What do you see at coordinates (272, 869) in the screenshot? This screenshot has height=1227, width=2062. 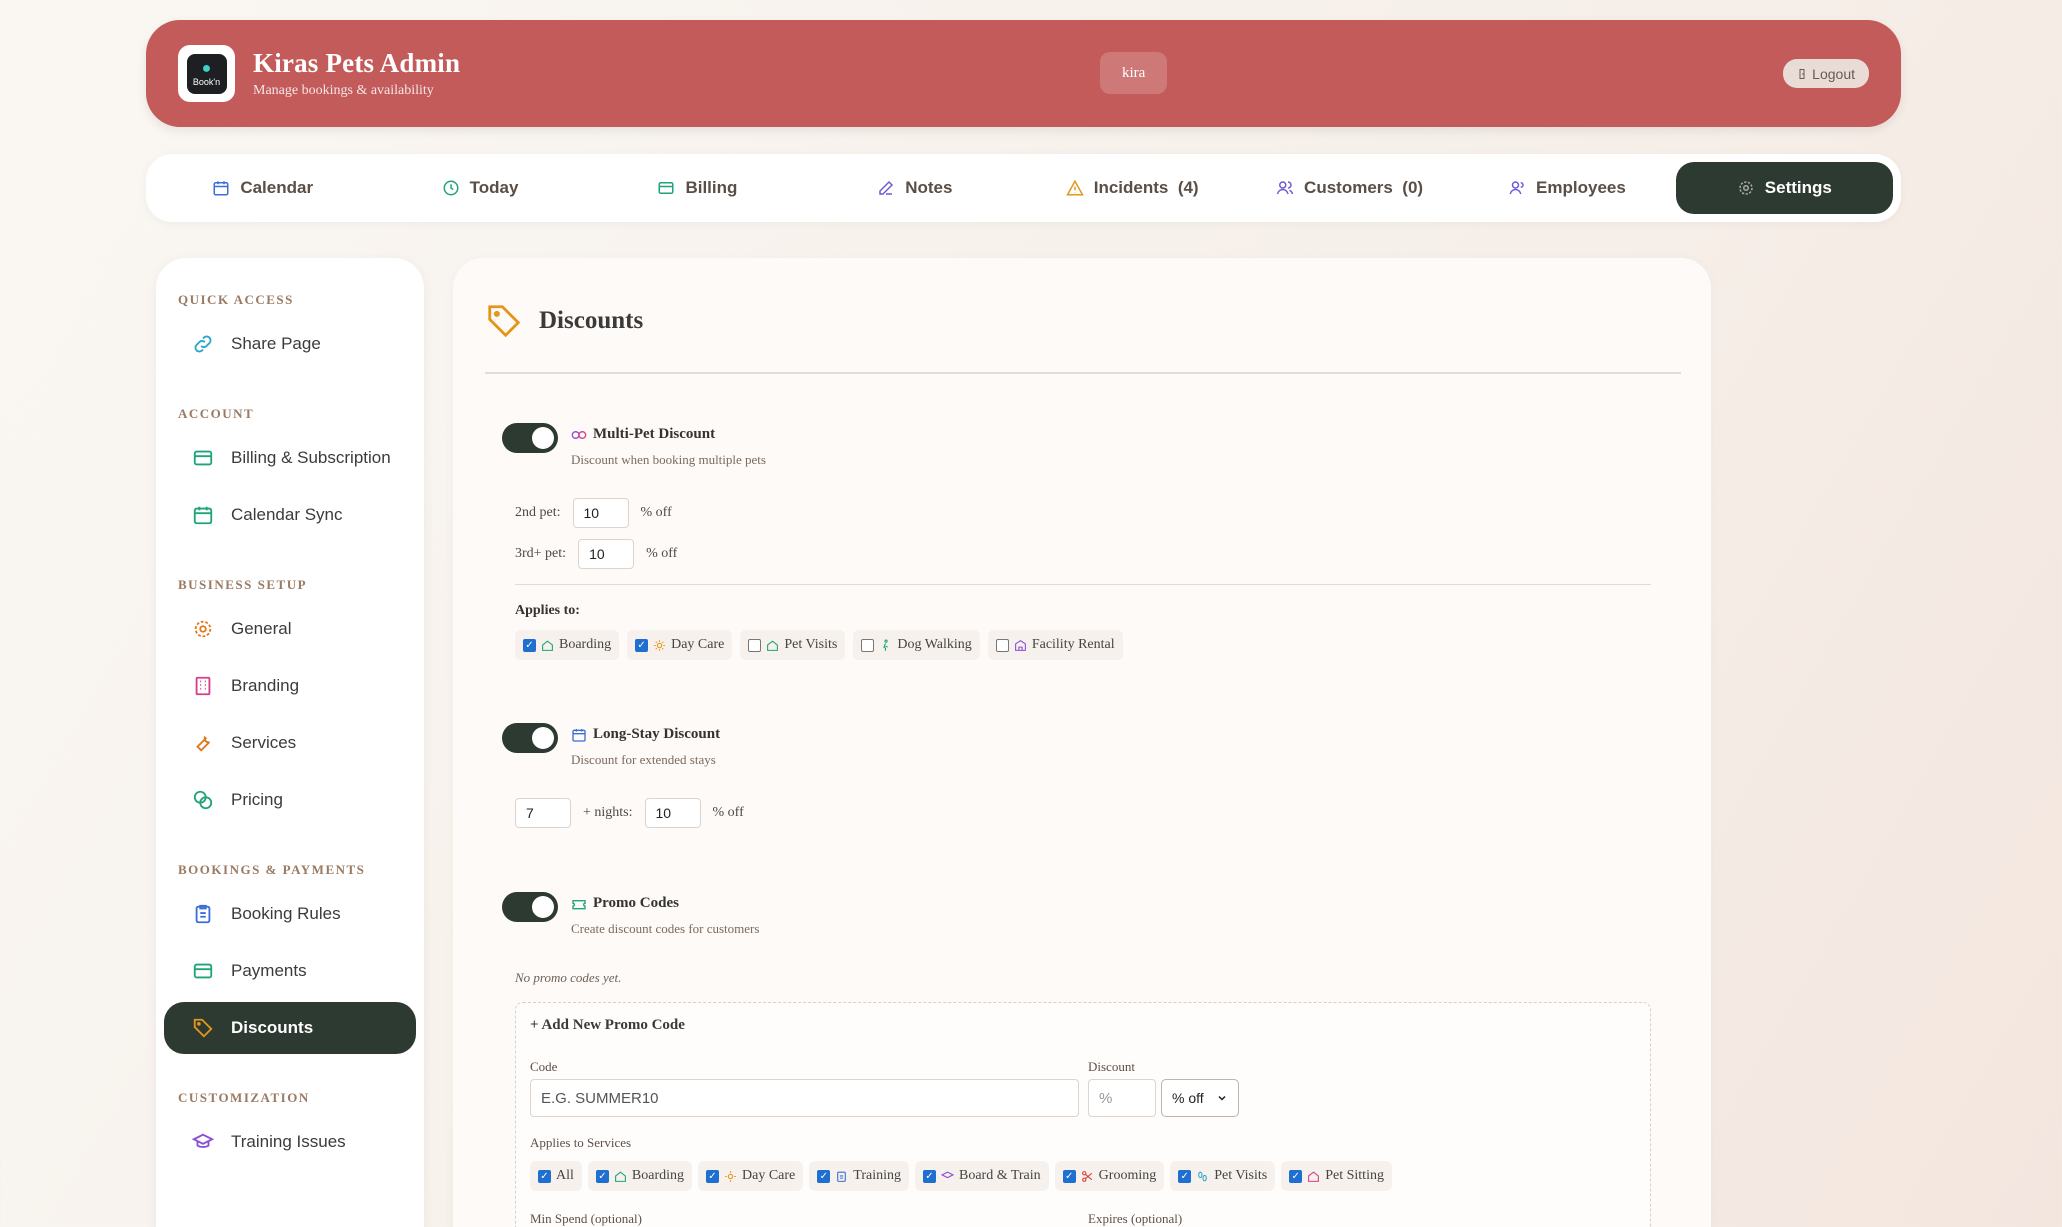 I see `section-bookings-payments: BOOKINGS & PAYMENTS` at bounding box center [272, 869].